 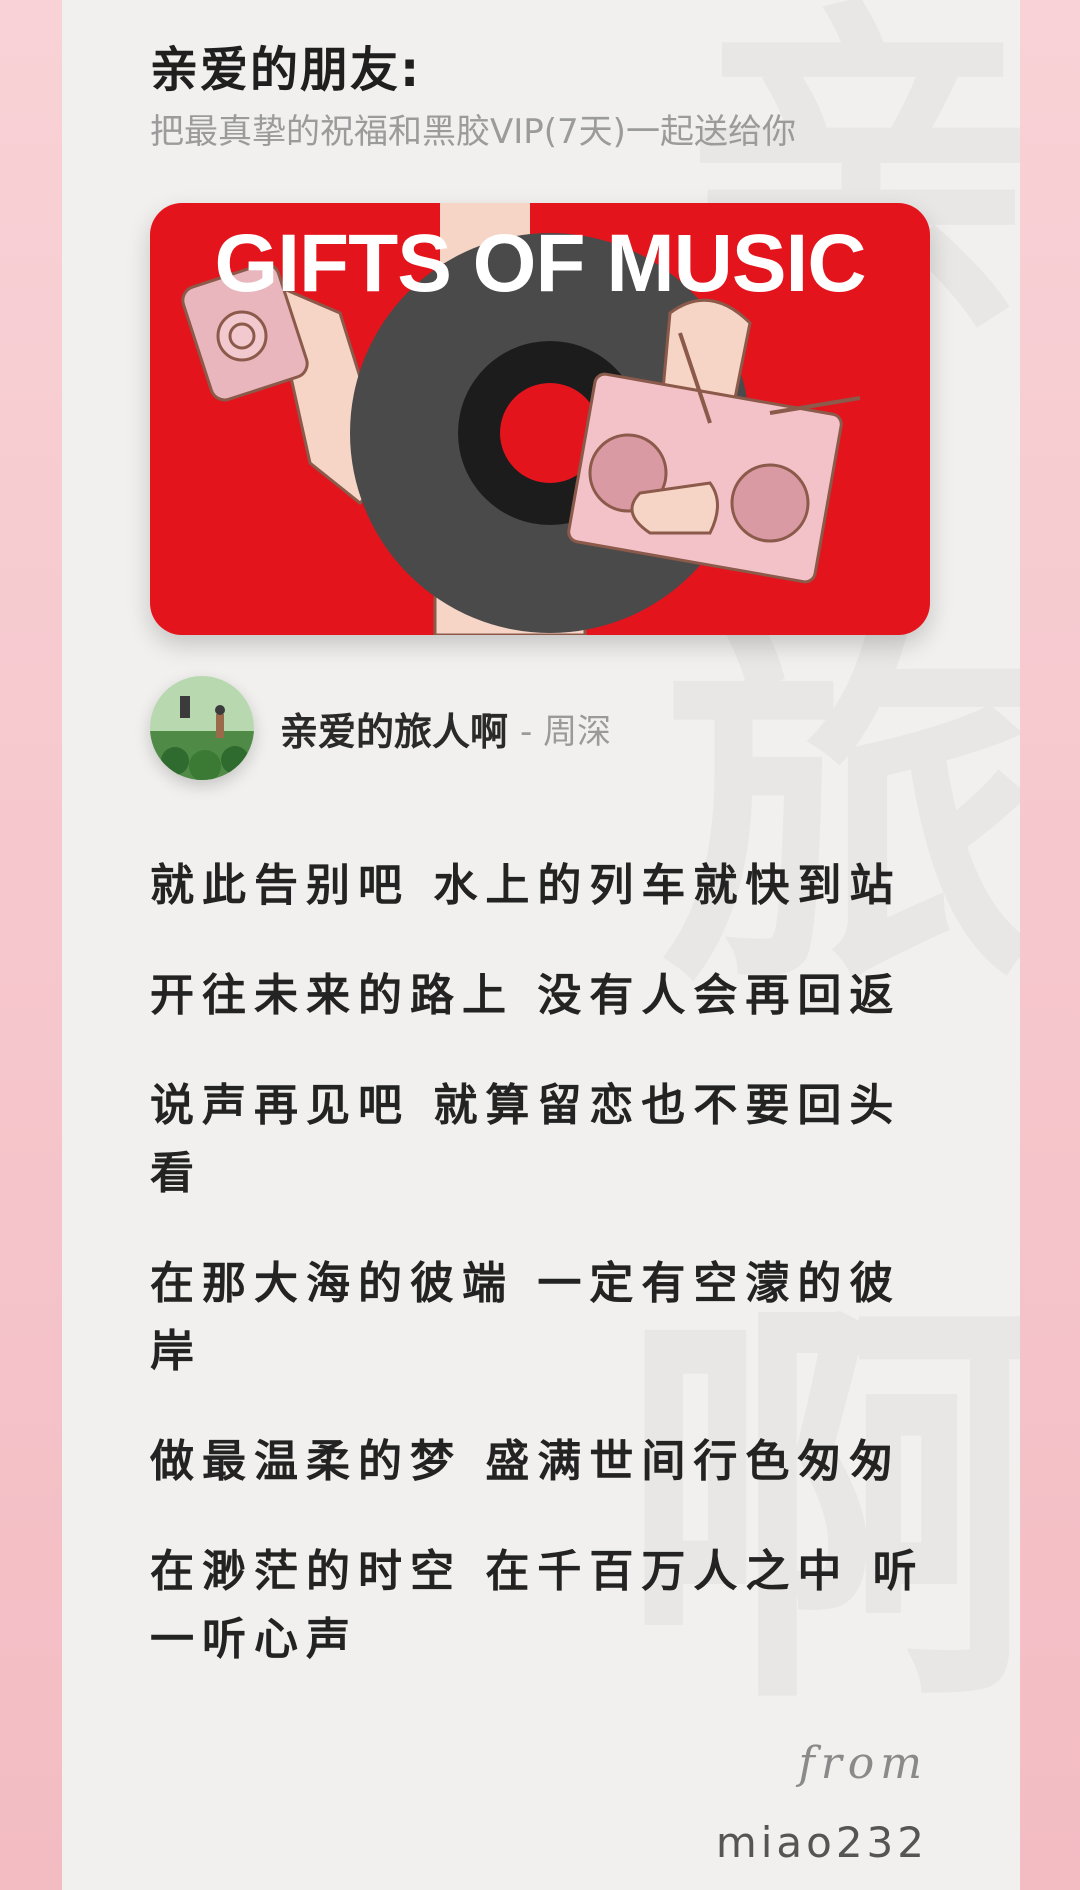 What do you see at coordinates (540, 263) in the screenshot?
I see `banner-title: GIFTS OF MUSIC` at bounding box center [540, 263].